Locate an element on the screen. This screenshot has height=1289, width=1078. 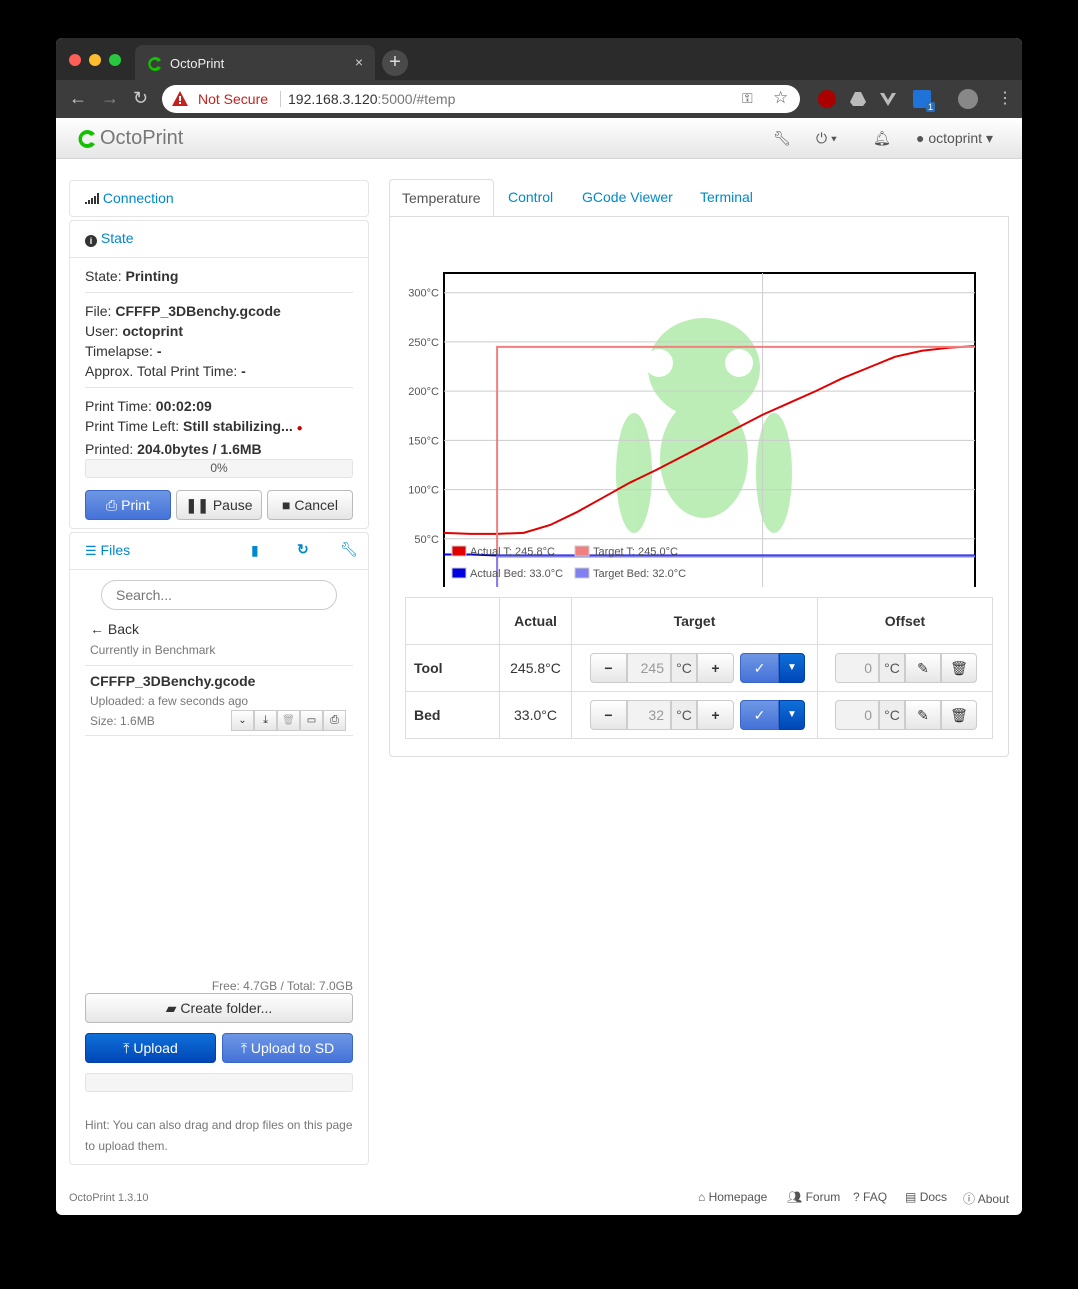
files-title: Files is located at coordinates (116, 550).